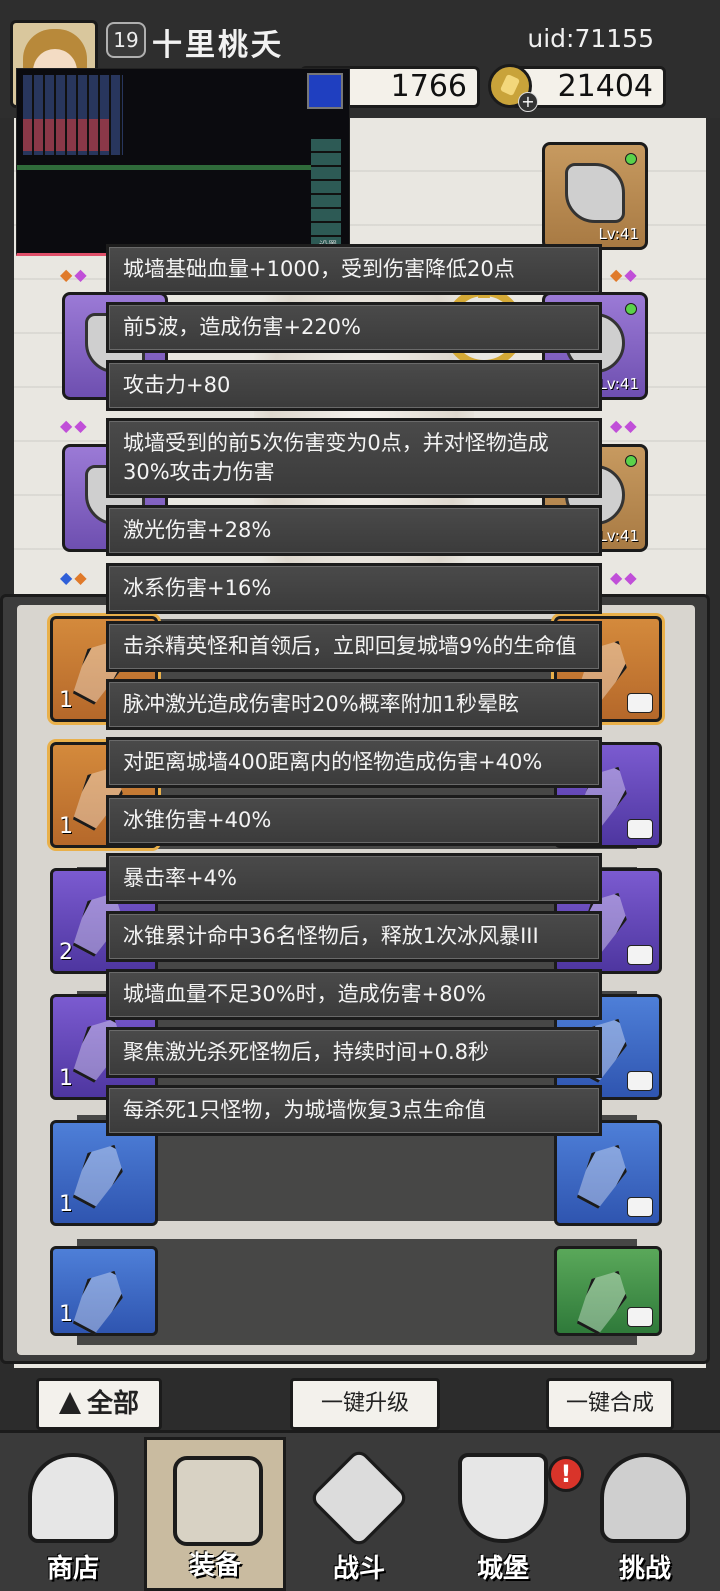  What do you see at coordinates (354, 820) in the screenshot?
I see `effect-item: 冰锥伤害+40%` at bounding box center [354, 820].